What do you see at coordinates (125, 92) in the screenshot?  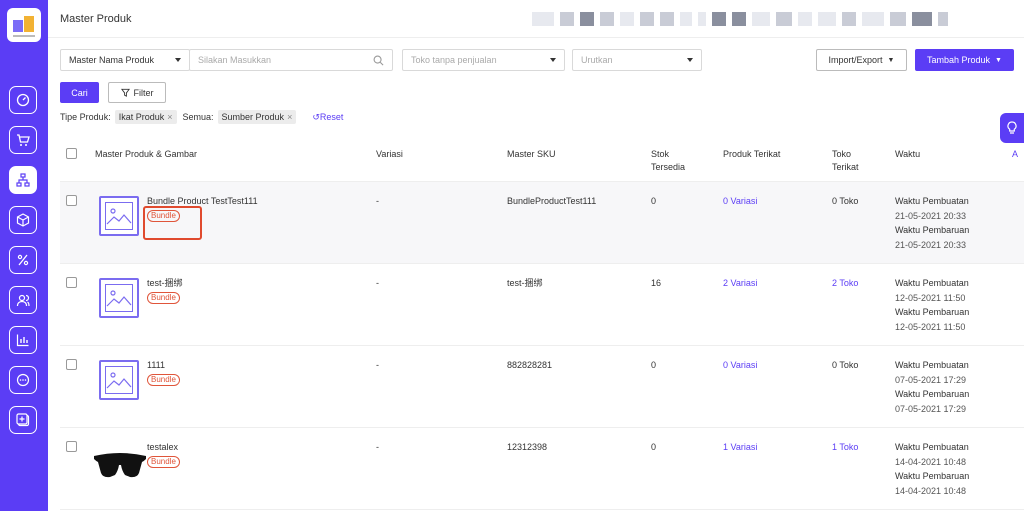 I see `filter-icon` at bounding box center [125, 92].